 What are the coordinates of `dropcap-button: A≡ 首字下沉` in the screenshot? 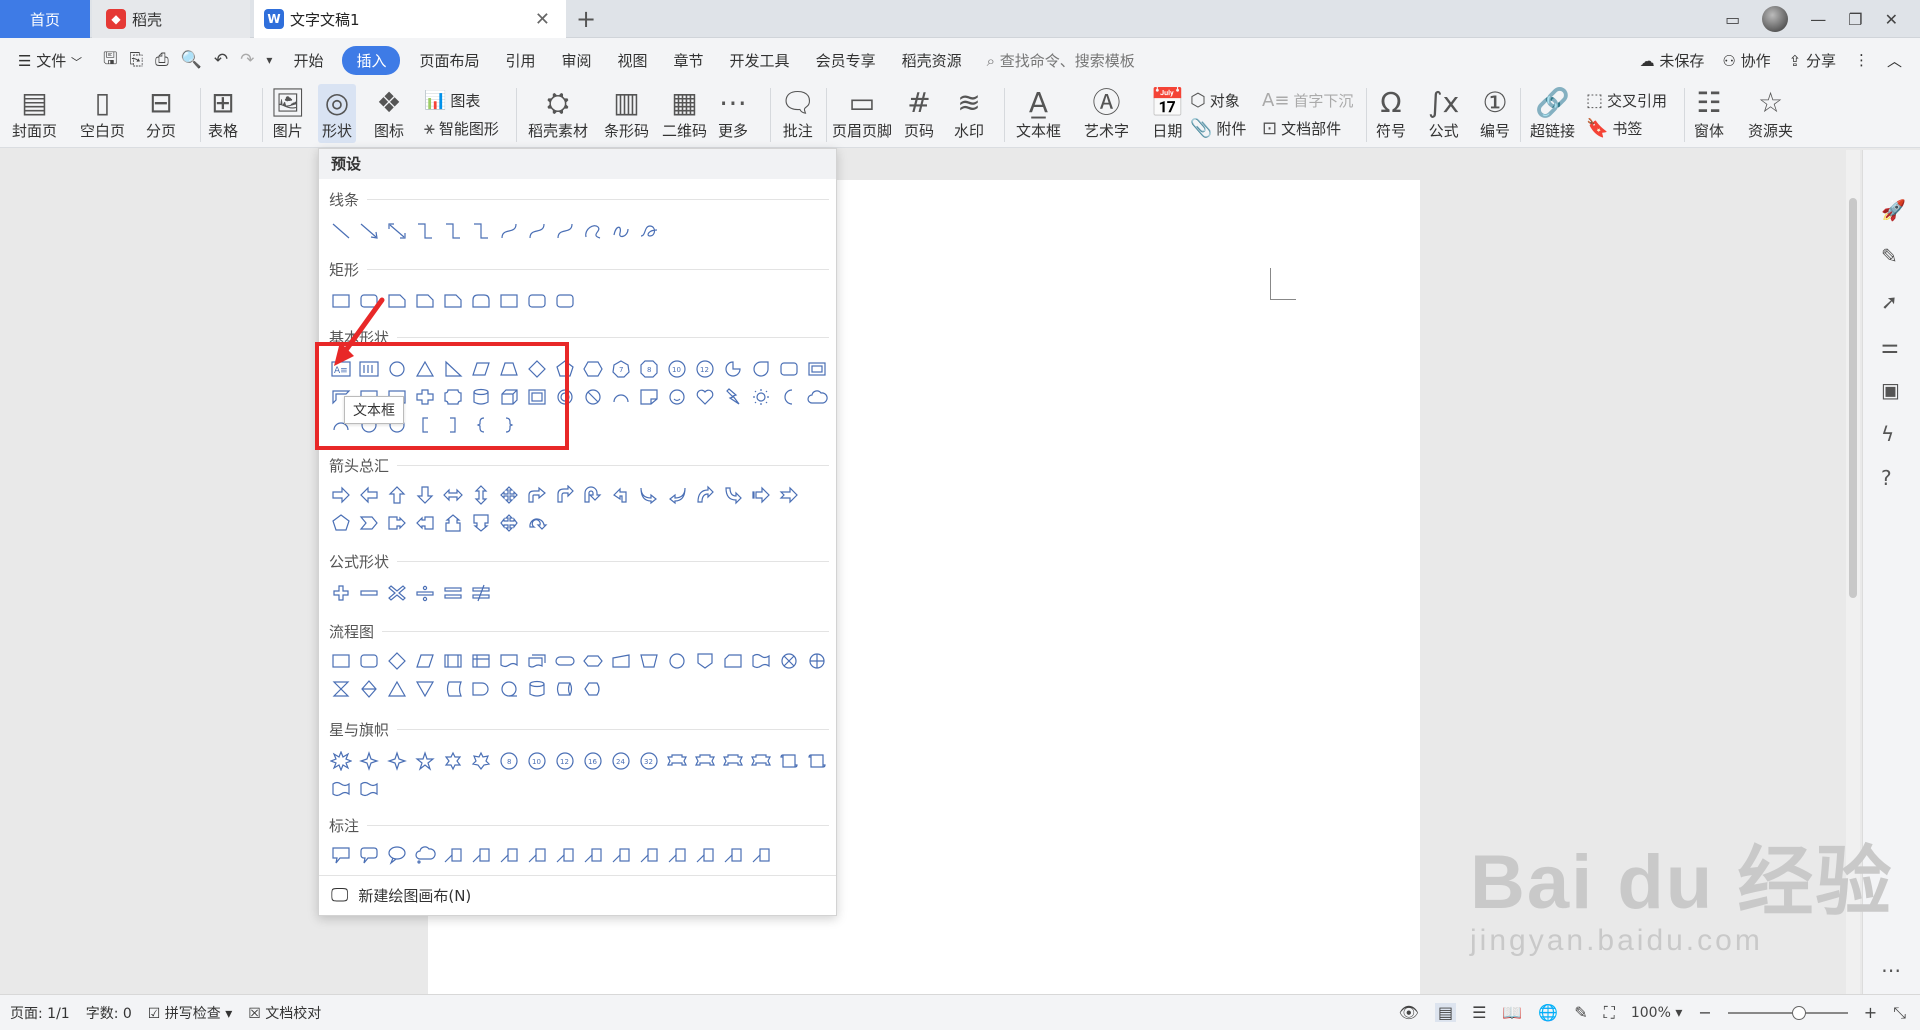 It's located at (1307, 100).